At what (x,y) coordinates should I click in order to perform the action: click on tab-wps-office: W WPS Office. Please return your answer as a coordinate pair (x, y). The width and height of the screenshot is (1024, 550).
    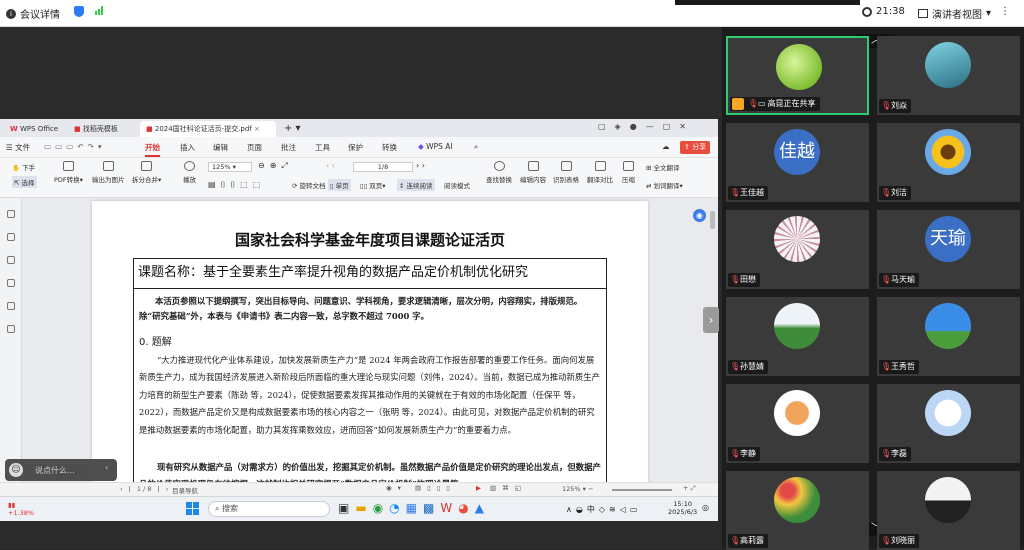
    Looking at the image, I should click on (34, 129).